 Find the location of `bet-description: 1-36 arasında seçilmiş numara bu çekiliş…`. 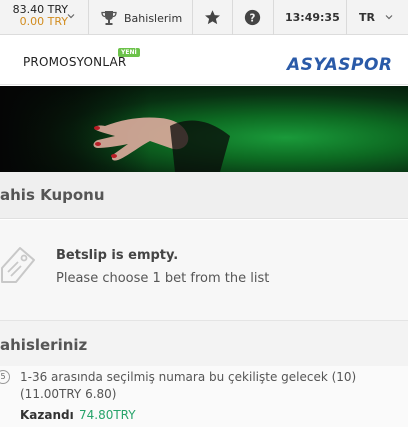

bet-description: 1-36 arasında seçilmiş numara bu çekiliş… is located at coordinates (188, 377).